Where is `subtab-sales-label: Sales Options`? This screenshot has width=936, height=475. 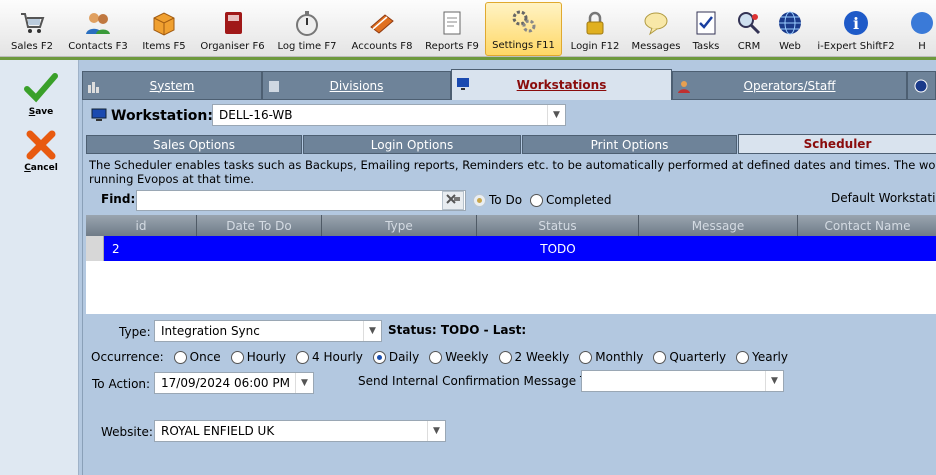
subtab-sales-label: Sales Options is located at coordinates (194, 144).